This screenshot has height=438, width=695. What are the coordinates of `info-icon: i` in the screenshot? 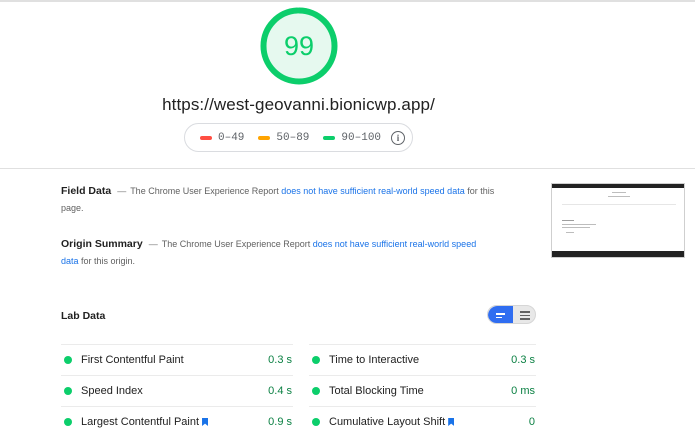 It's located at (398, 137).